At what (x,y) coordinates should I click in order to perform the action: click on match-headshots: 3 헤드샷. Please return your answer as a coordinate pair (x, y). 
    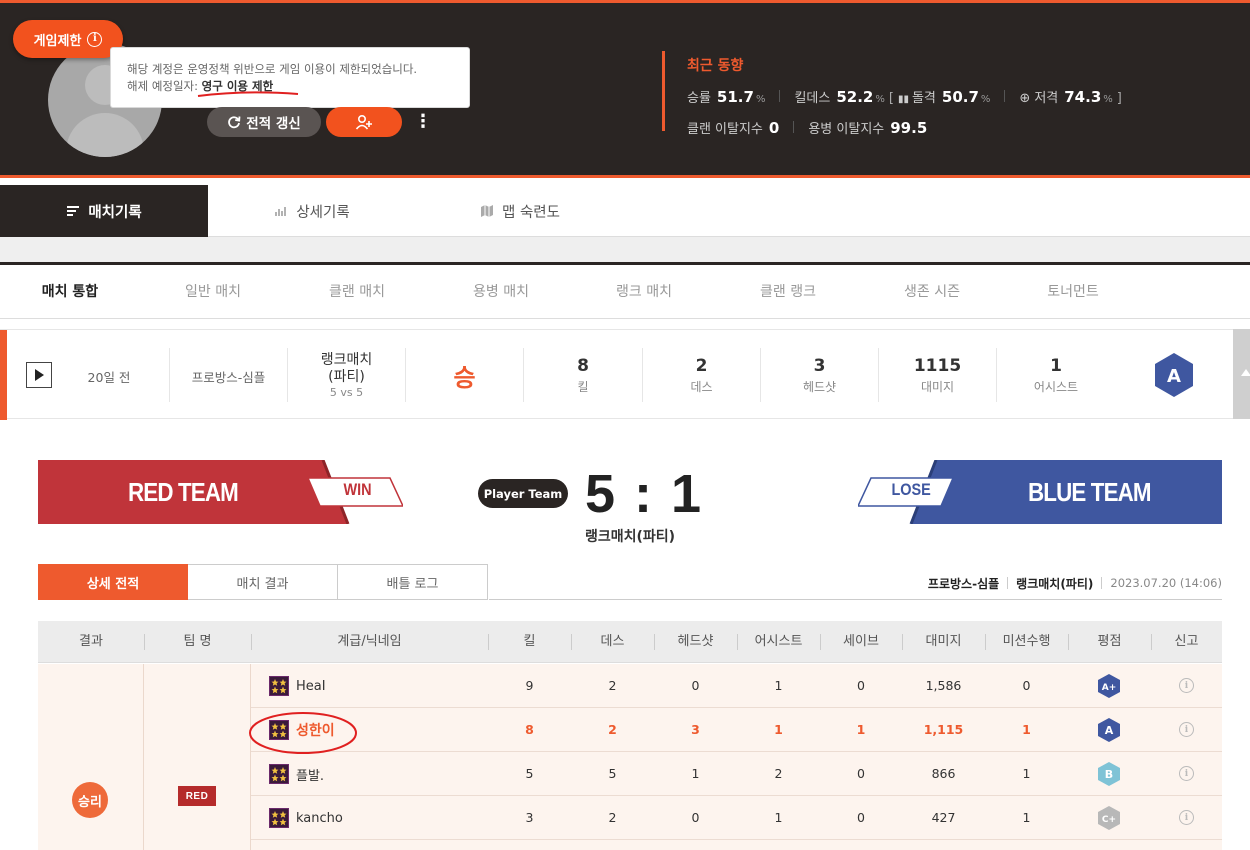
    Looking at the image, I should click on (819, 375).